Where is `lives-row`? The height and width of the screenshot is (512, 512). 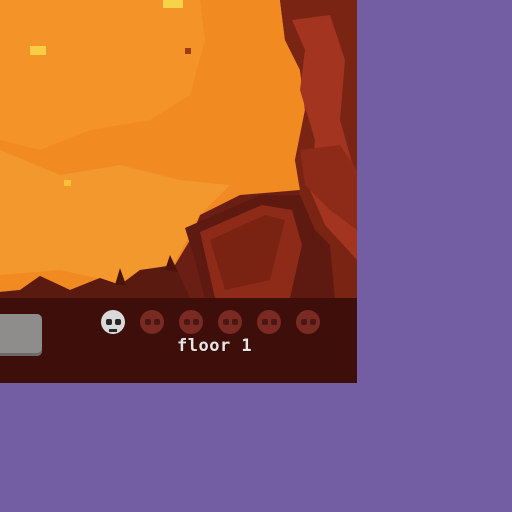 lives-row is located at coordinates (210, 322).